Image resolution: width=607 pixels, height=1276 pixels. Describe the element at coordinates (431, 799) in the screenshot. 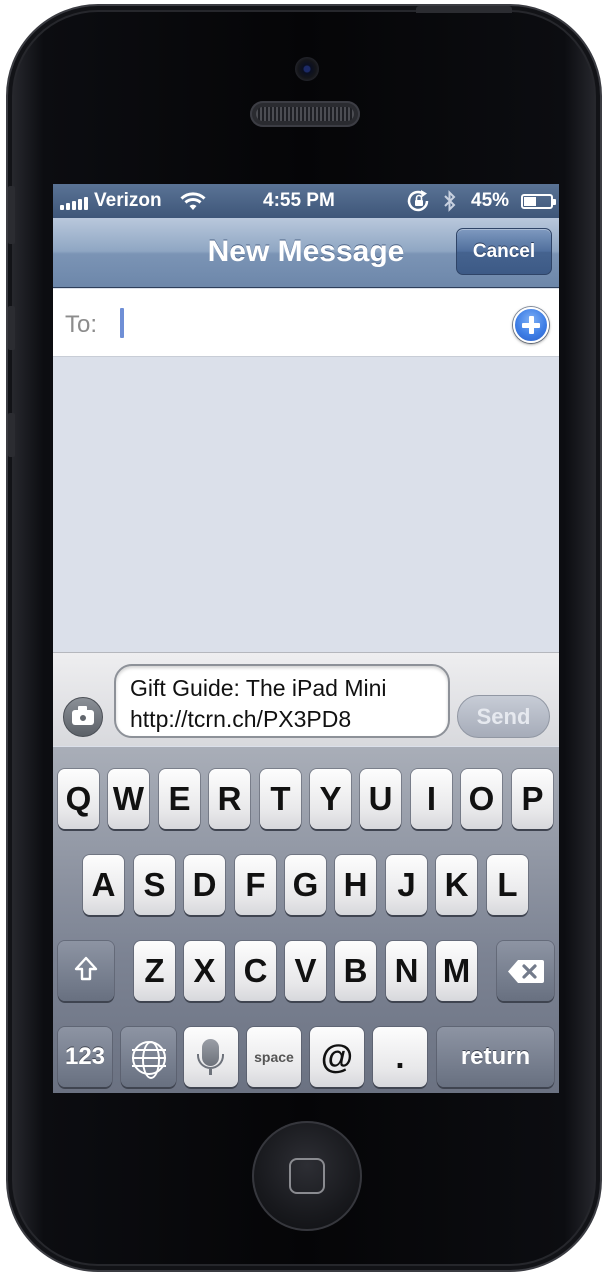

I see `key-i: I` at that location.